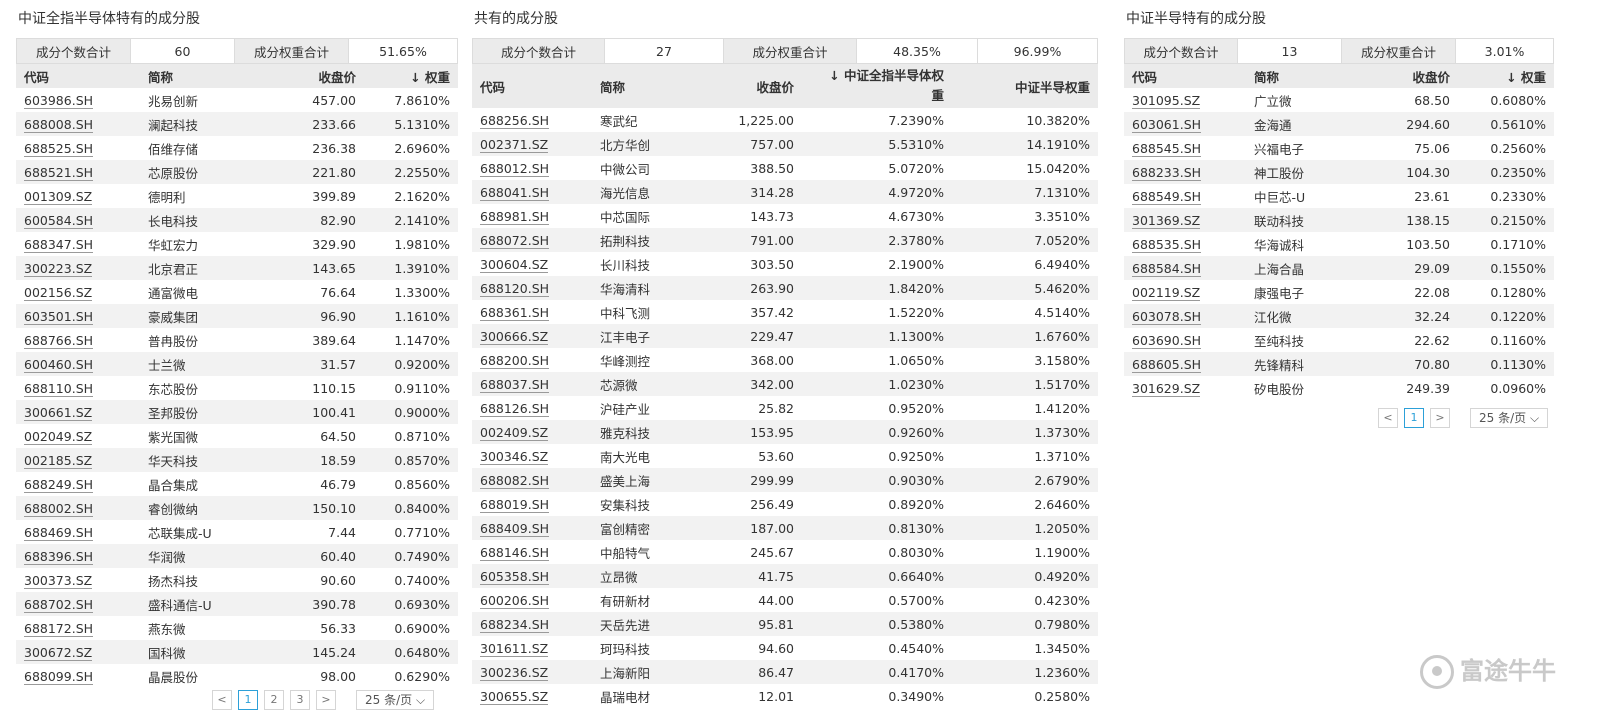 This screenshot has width=1600, height=718. Describe the element at coordinates (59, 388) in the screenshot. I see `stock-code-link: 688110.SH` at that location.